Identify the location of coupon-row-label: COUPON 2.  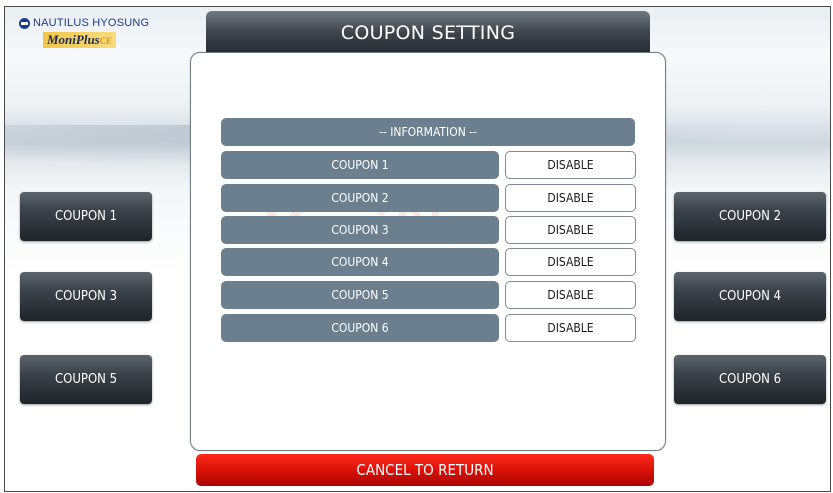
(360, 198).